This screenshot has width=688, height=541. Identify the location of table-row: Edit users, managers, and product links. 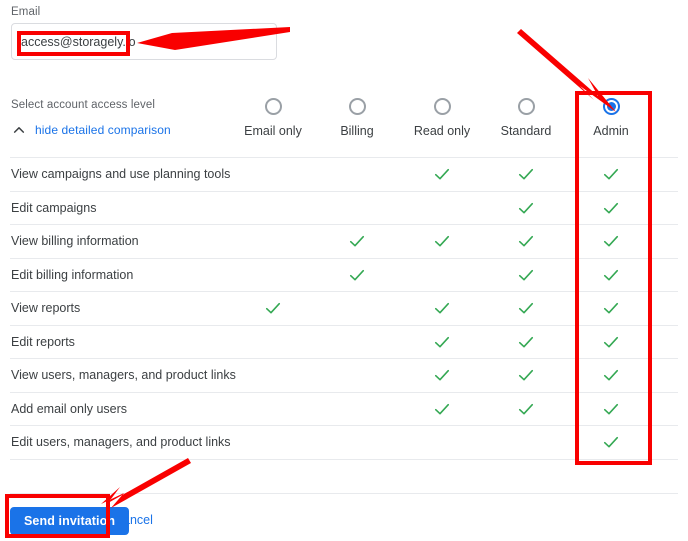
(344, 442).